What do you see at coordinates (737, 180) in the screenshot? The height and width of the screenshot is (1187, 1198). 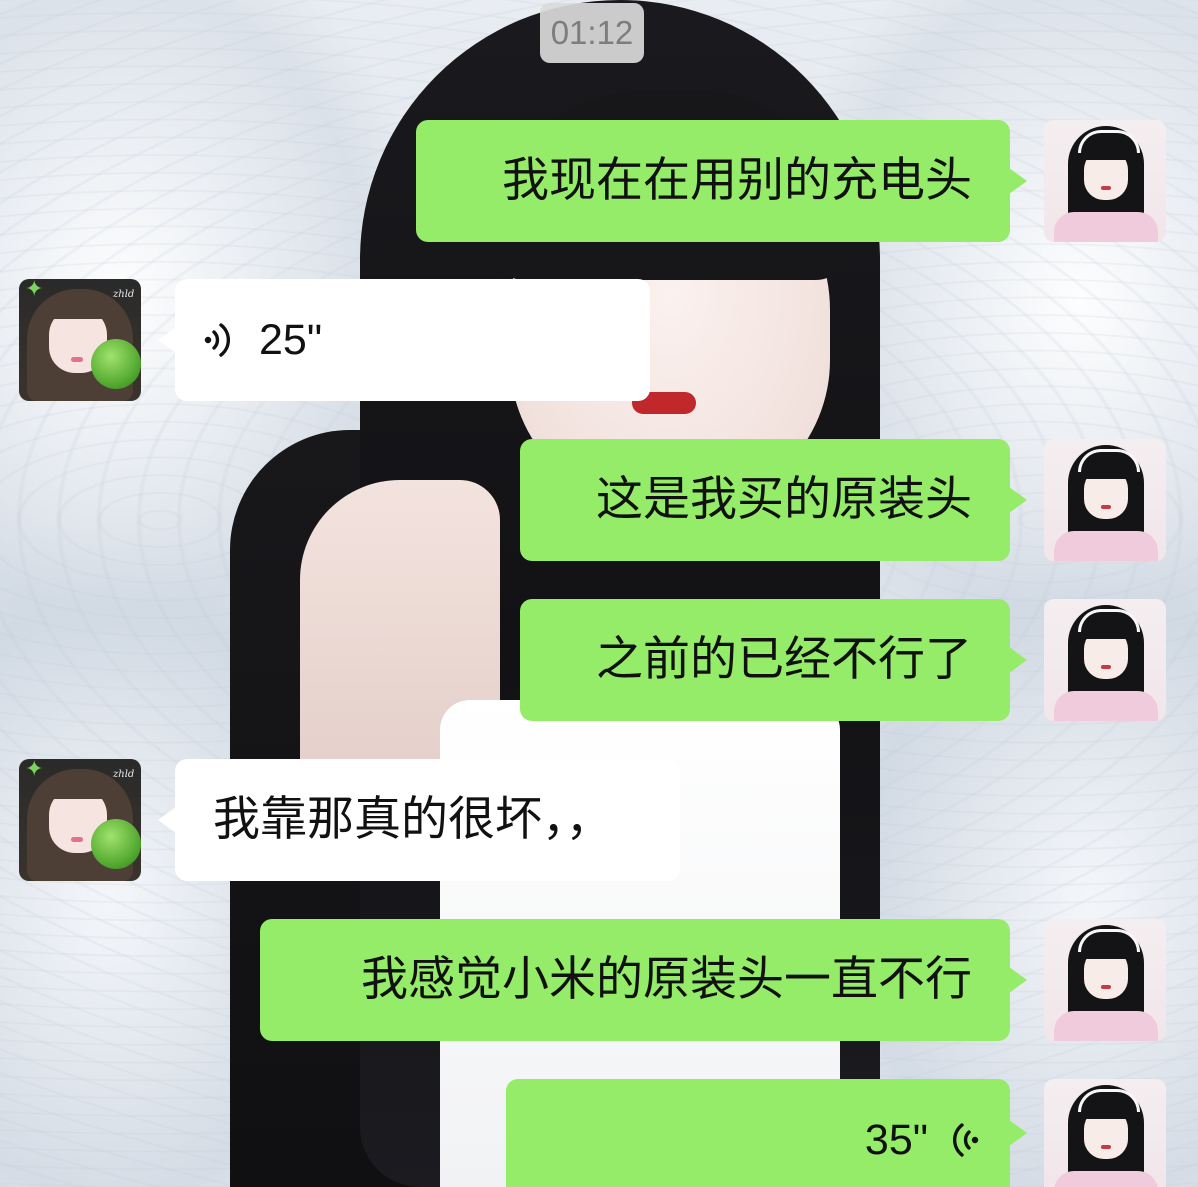 I see `message-text: 我现在在用别的充电头` at bounding box center [737, 180].